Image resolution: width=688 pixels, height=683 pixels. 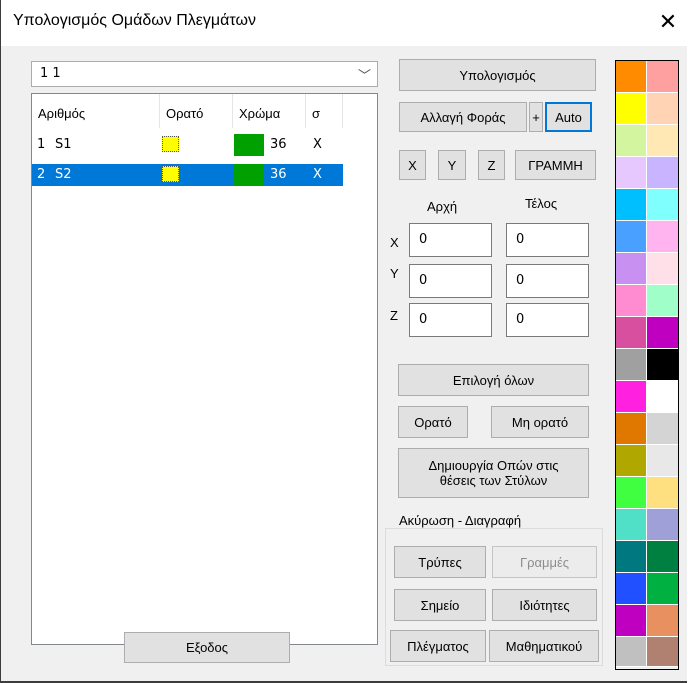 I want to click on create-holes-button: Δημιουργία Οπών στις θέσεις των Στύλων, so click(x=493, y=473).